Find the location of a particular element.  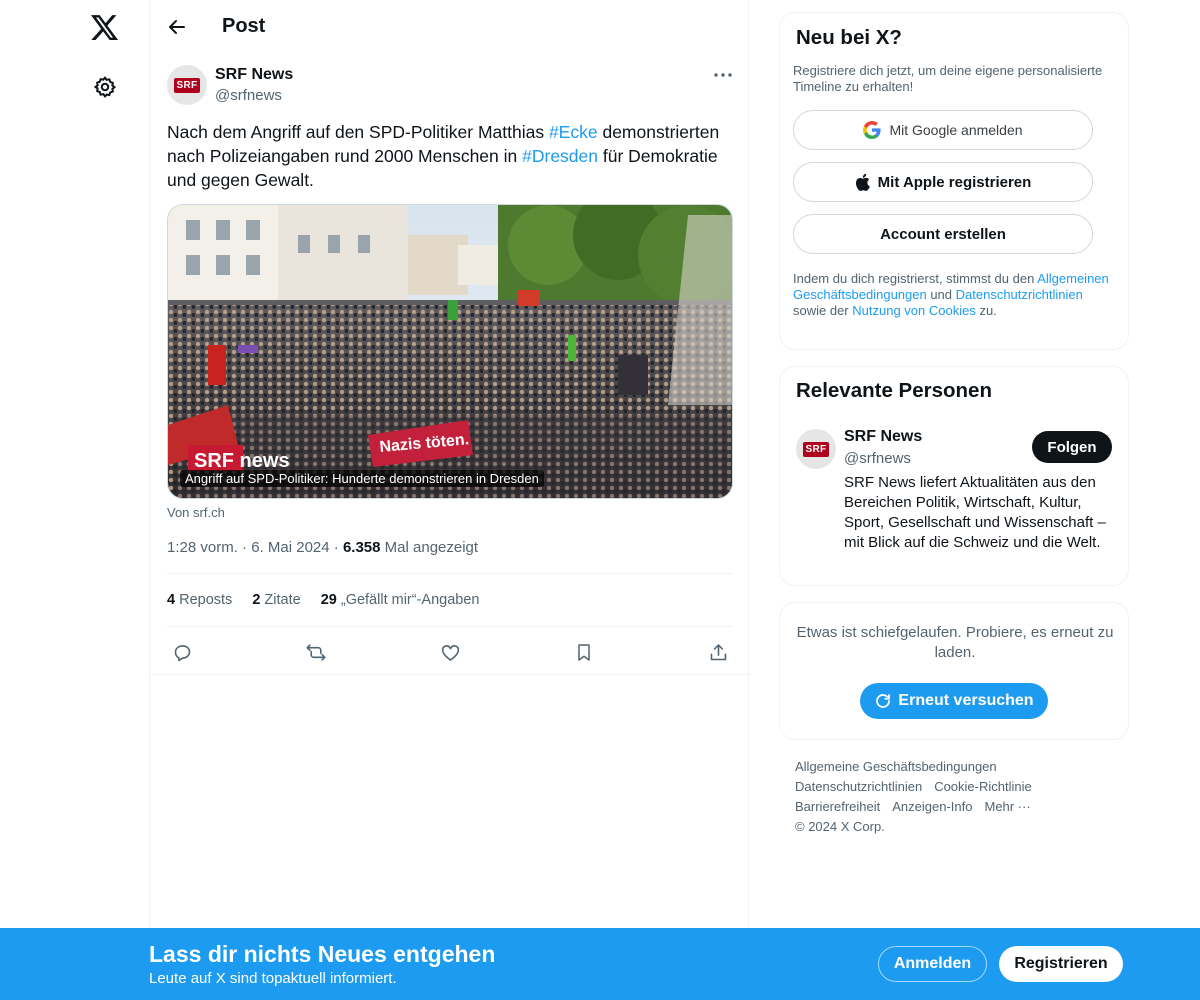

apple-signup-label: Mit Apple registrieren is located at coordinates (954, 182).